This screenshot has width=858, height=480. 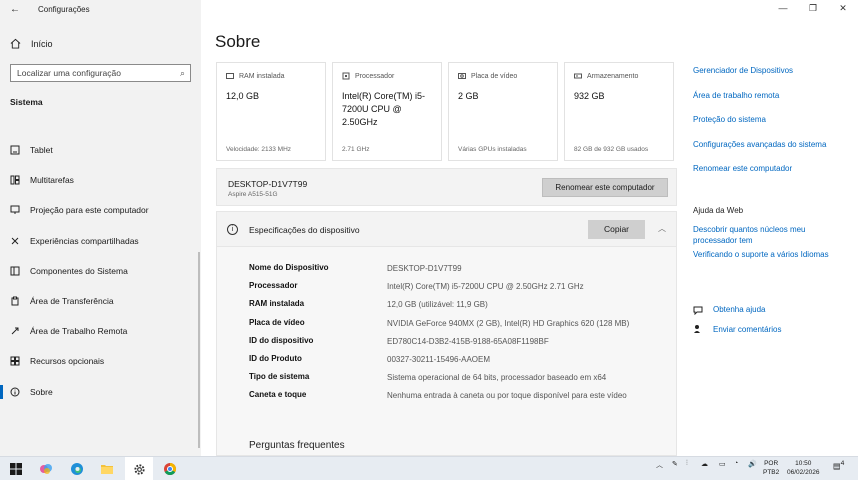 I want to click on home-icon, so click(x=15, y=43).